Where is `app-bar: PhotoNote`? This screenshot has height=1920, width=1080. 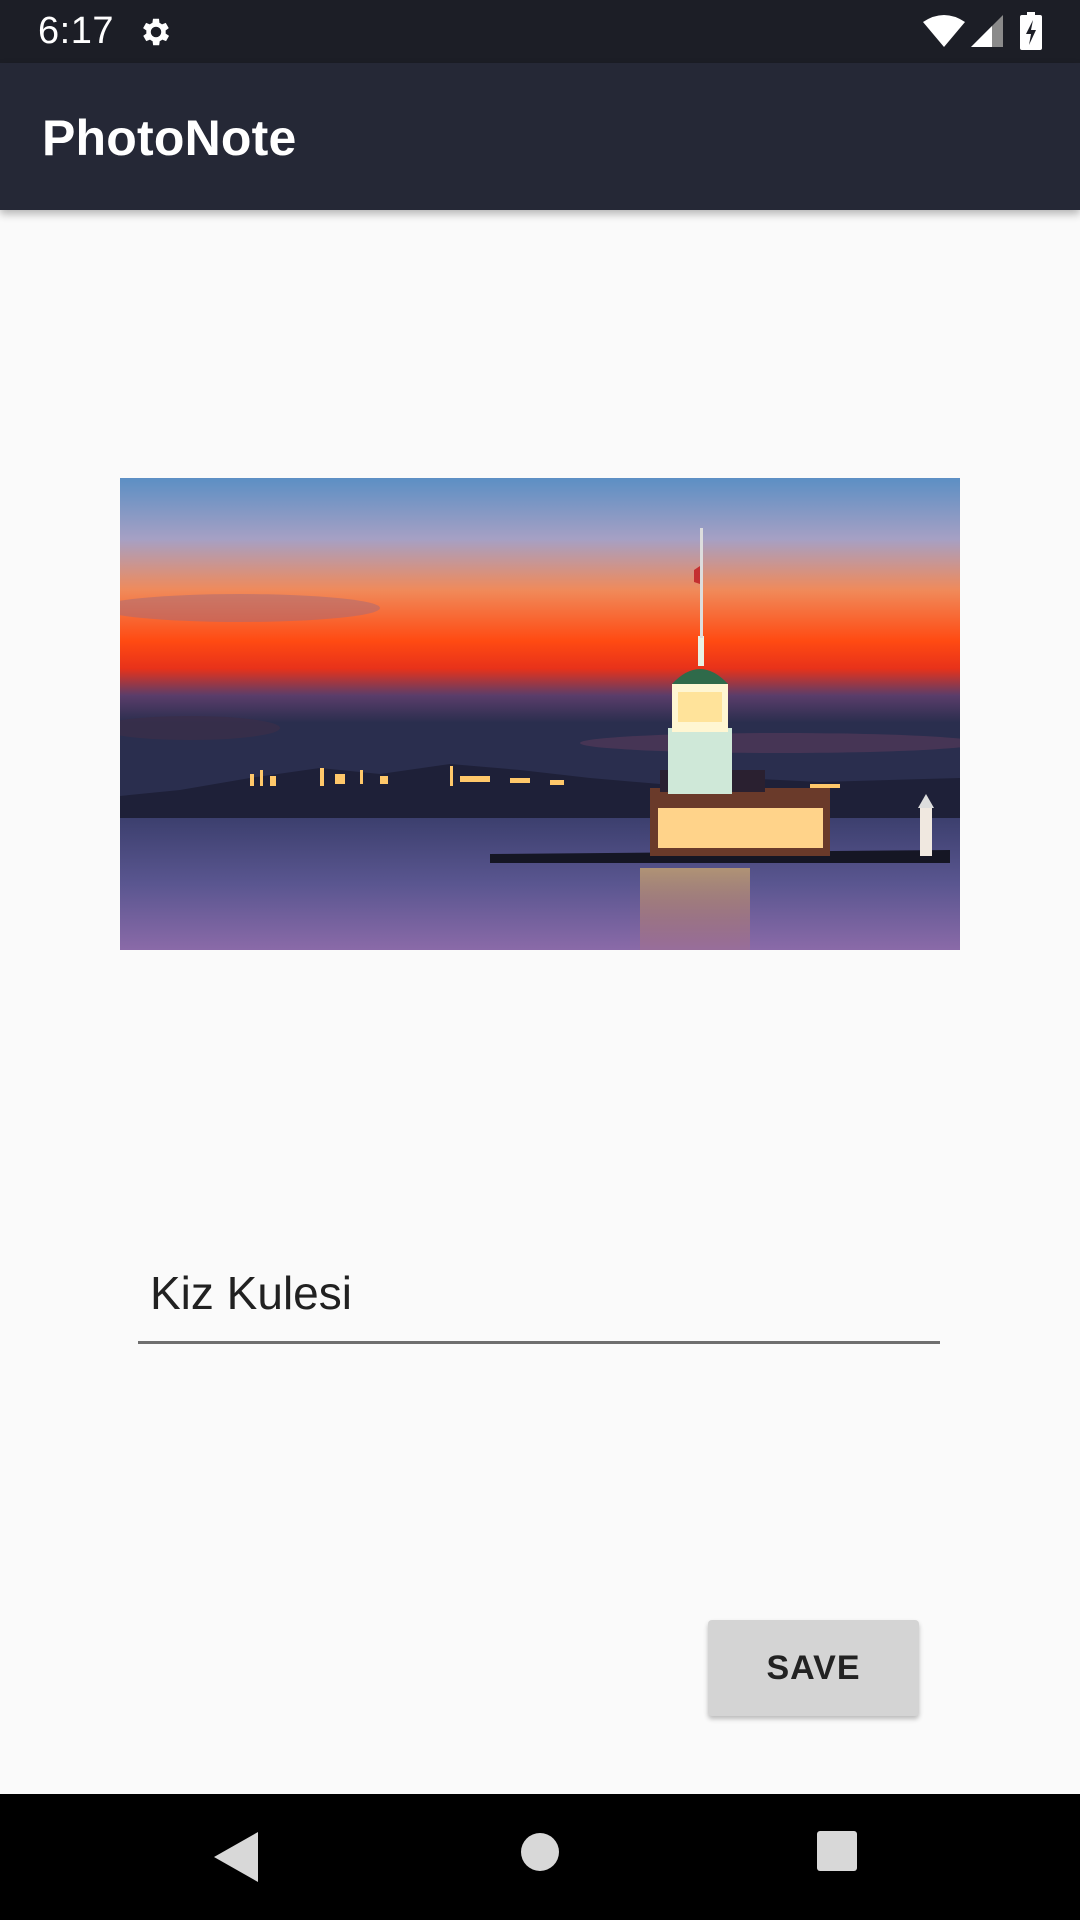
app-bar: PhotoNote is located at coordinates (540, 136).